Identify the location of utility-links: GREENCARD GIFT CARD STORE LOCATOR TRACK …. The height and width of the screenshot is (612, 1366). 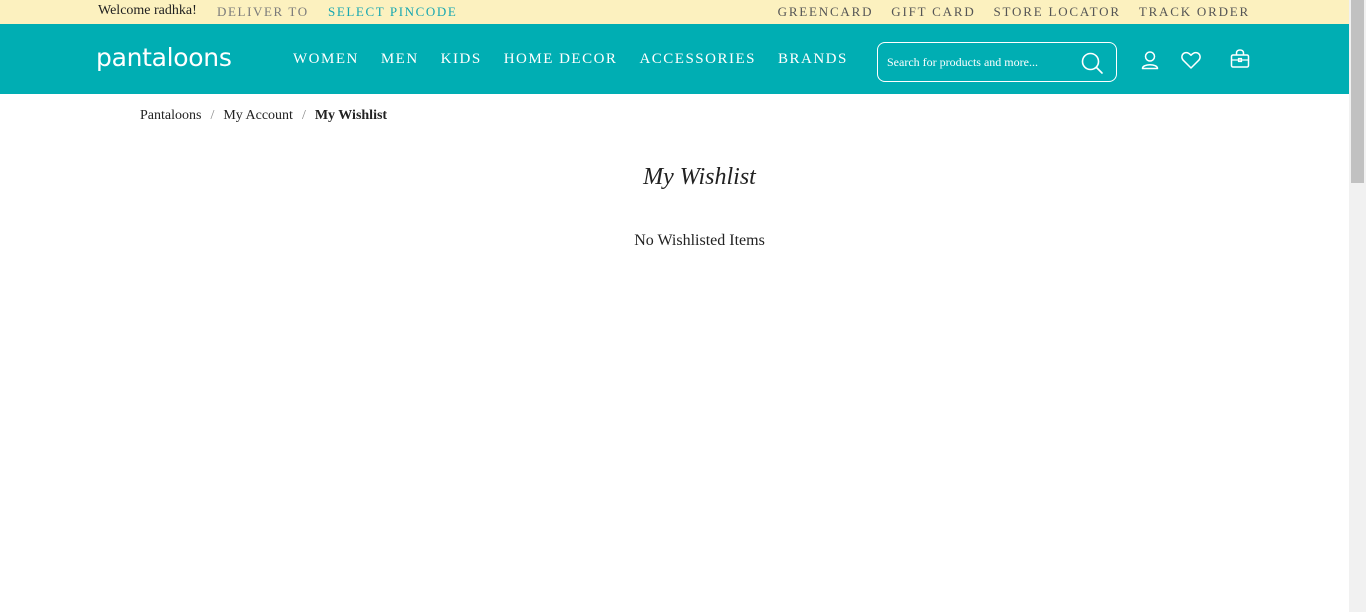
(1014, 12).